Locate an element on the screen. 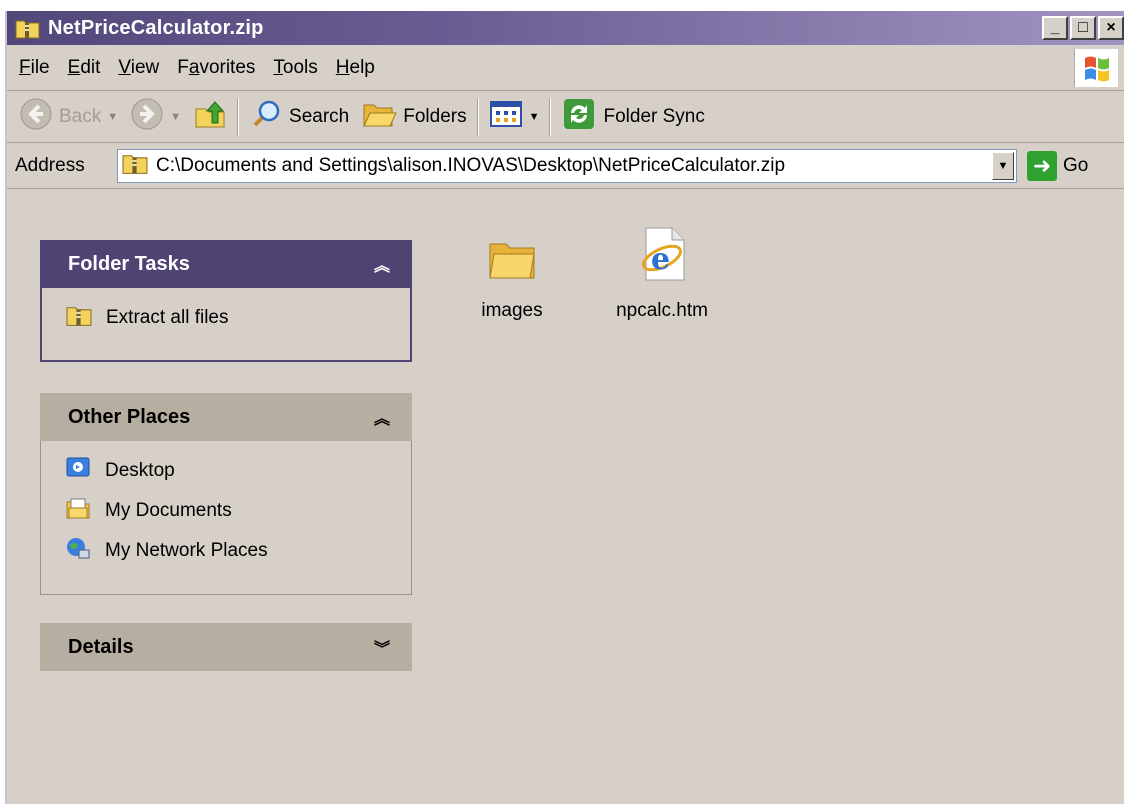 The image size is (1124, 804). folder-tasks-body: Extract all files is located at coordinates (226, 325).